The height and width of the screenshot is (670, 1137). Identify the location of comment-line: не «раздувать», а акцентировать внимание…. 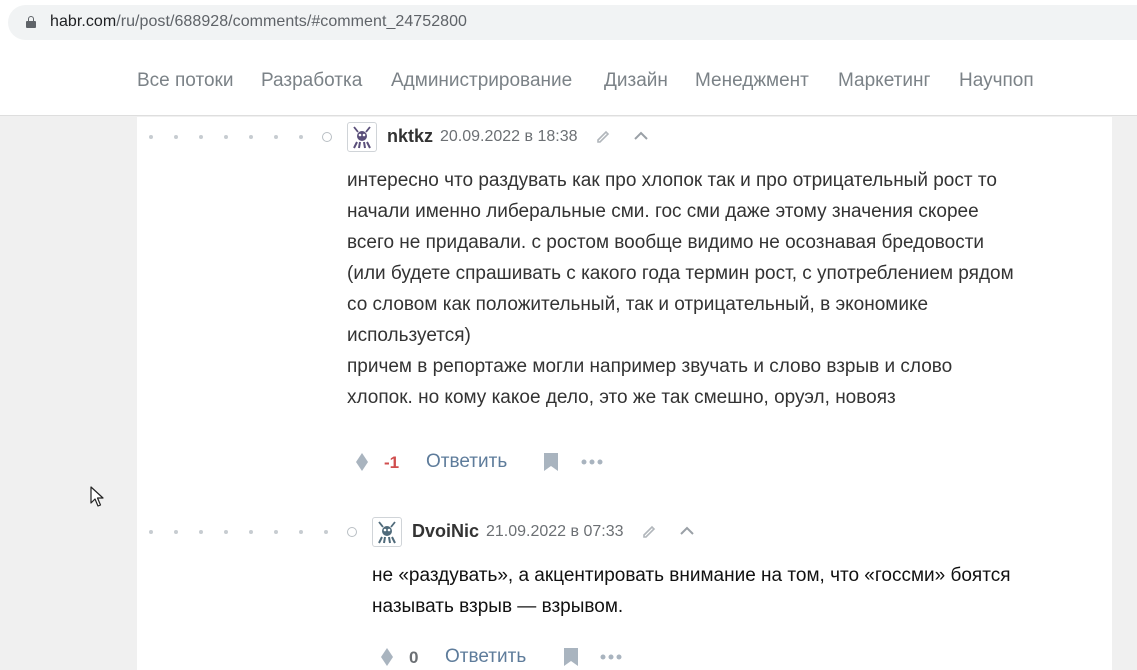
(691, 575).